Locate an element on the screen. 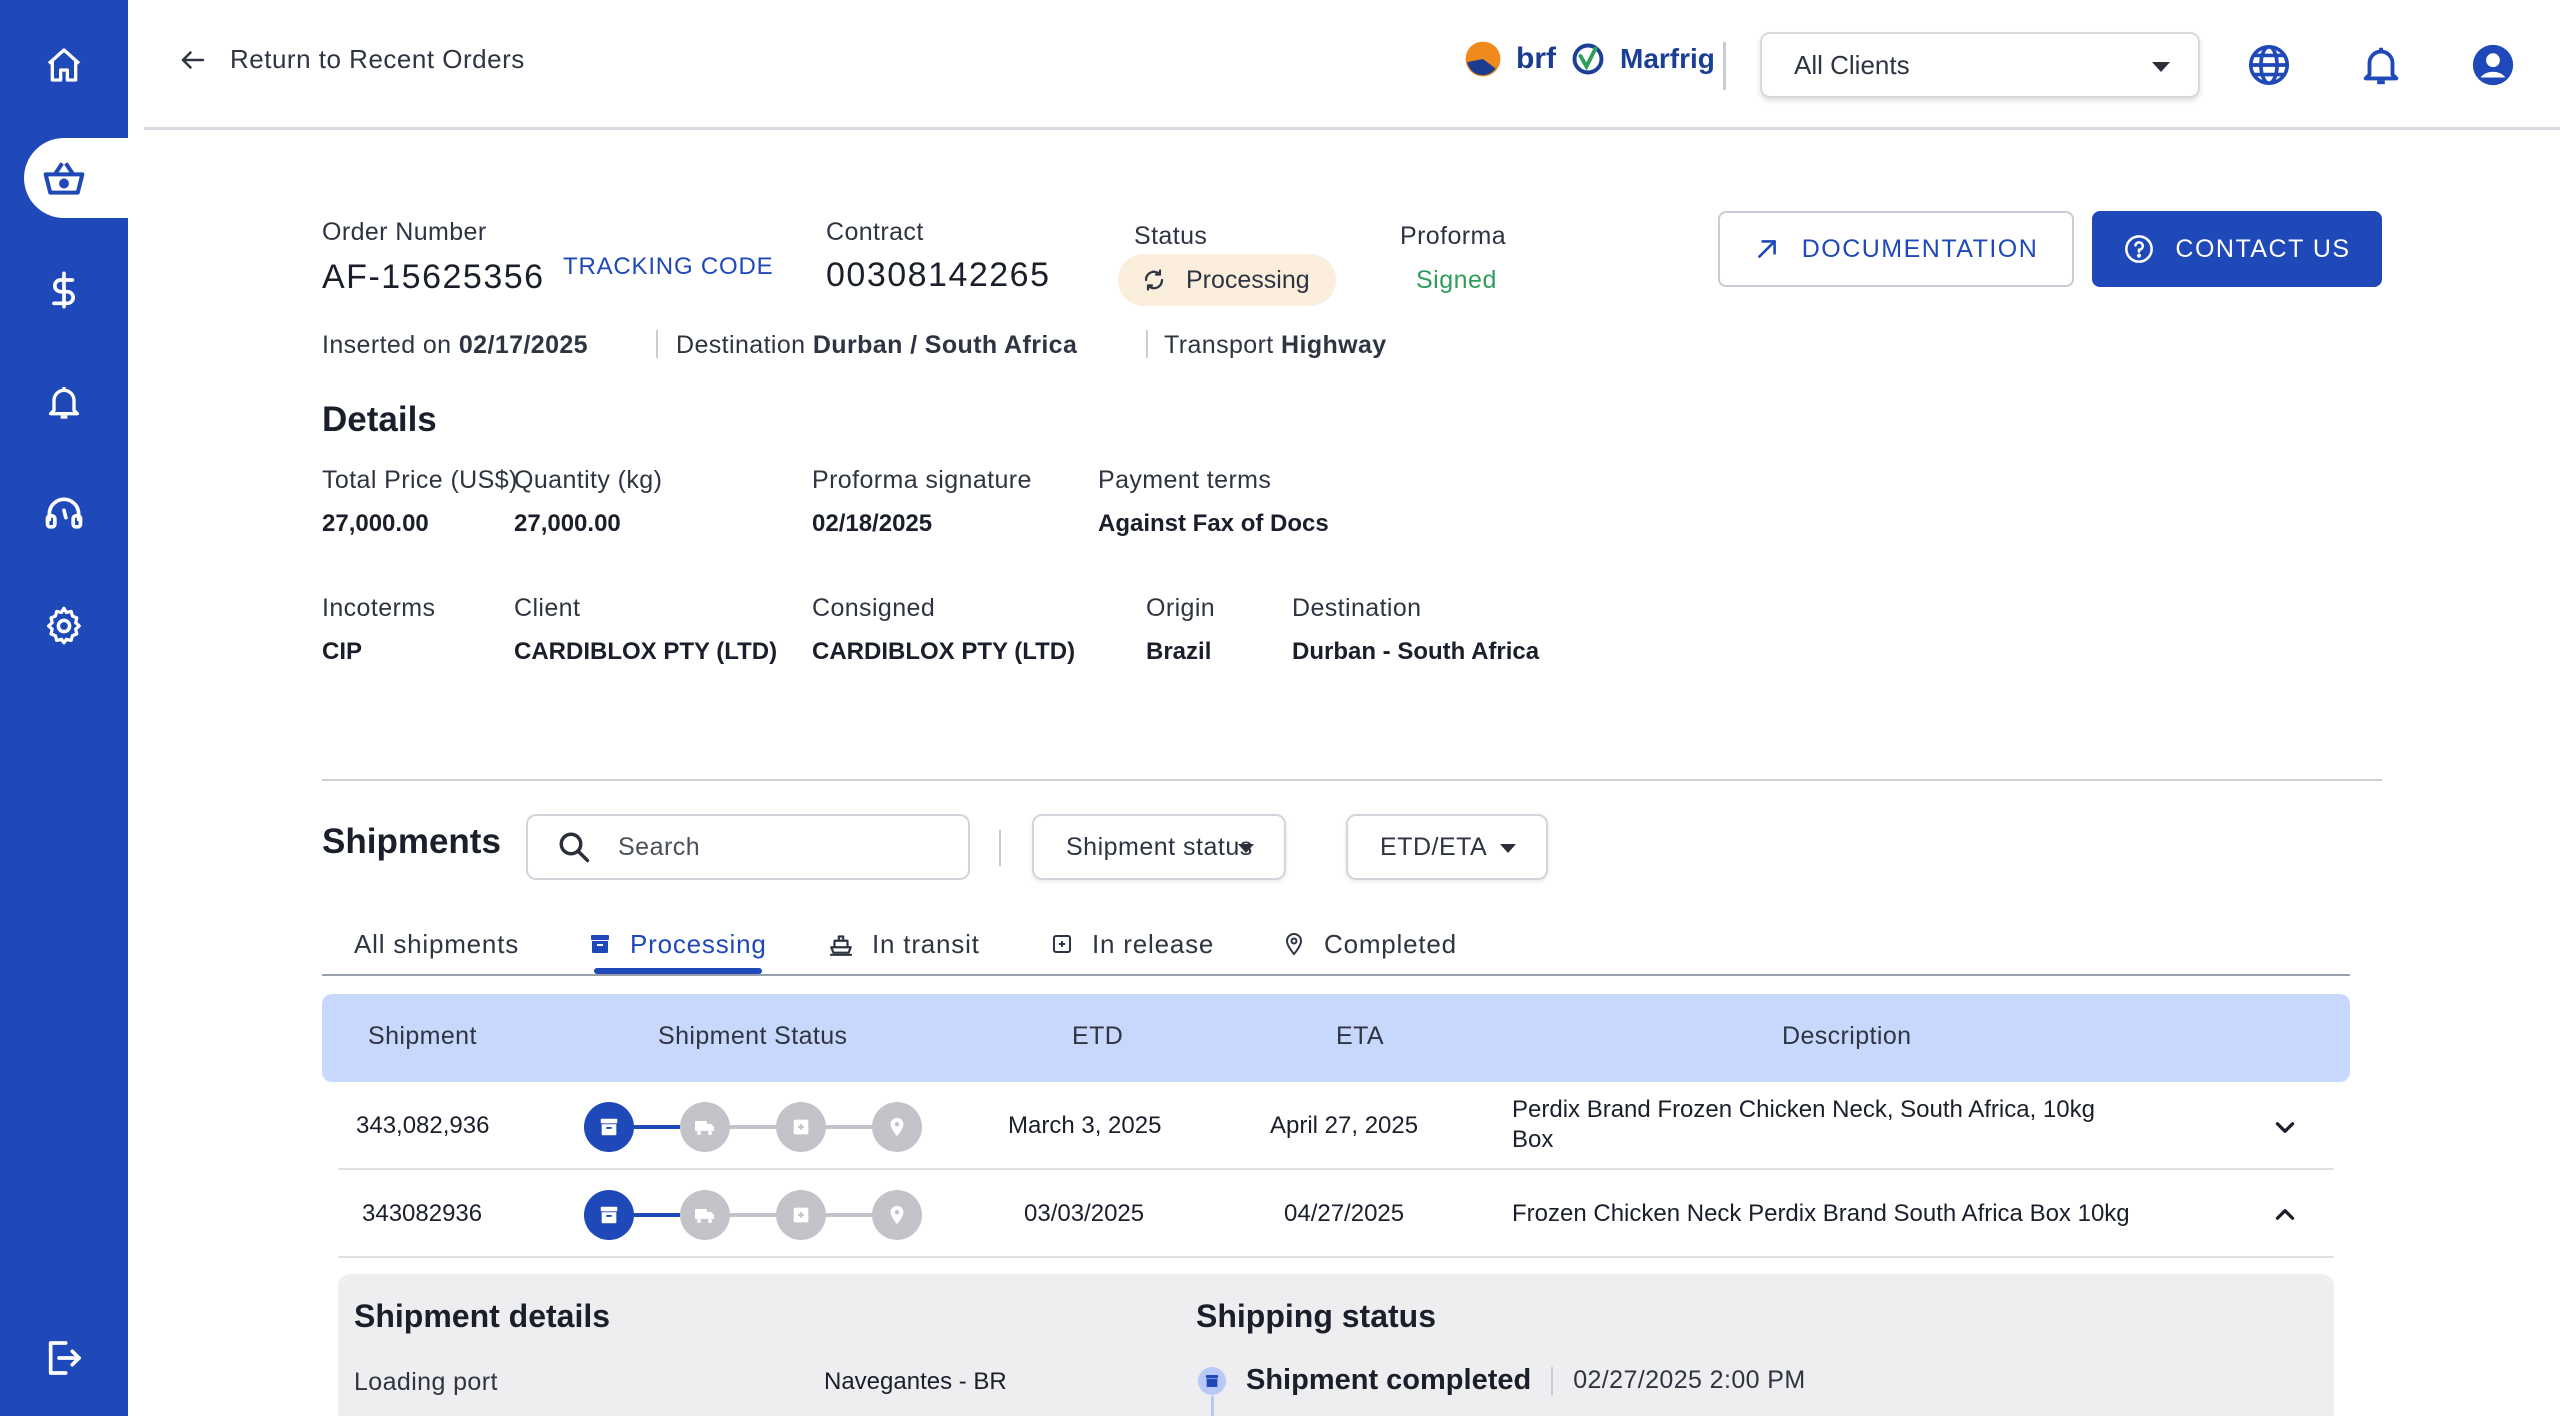 Image resolution: width=2560 pixels, height=1416 pixels. tab-completed: Completed is located at coordinates (1369, 944).